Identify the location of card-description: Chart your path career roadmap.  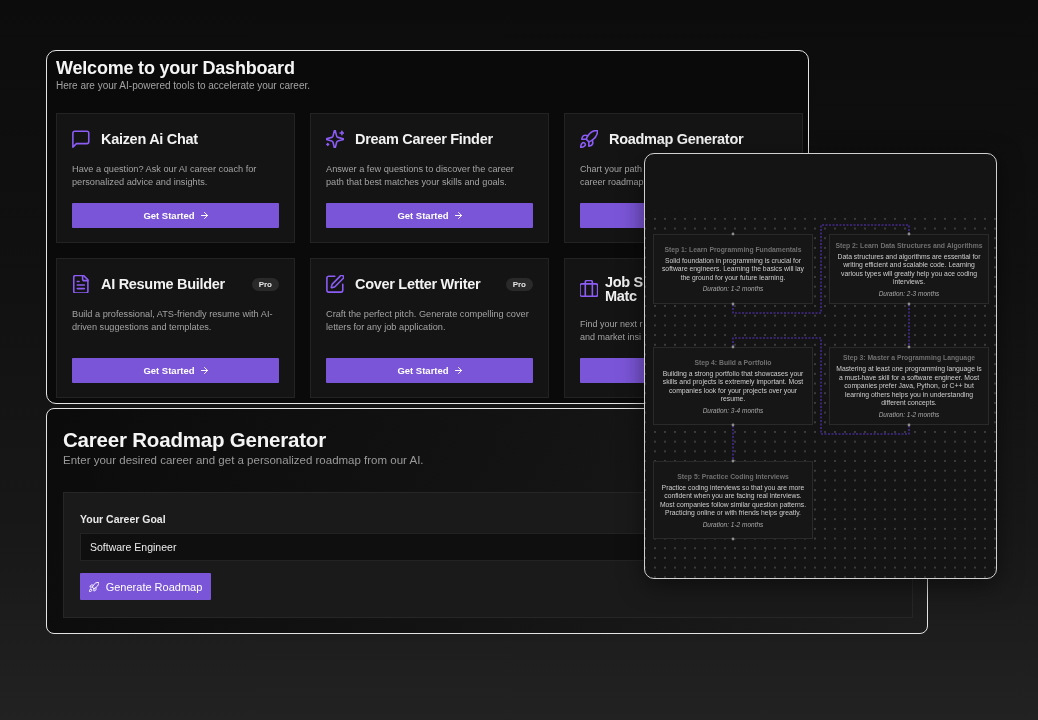
(612, 176).